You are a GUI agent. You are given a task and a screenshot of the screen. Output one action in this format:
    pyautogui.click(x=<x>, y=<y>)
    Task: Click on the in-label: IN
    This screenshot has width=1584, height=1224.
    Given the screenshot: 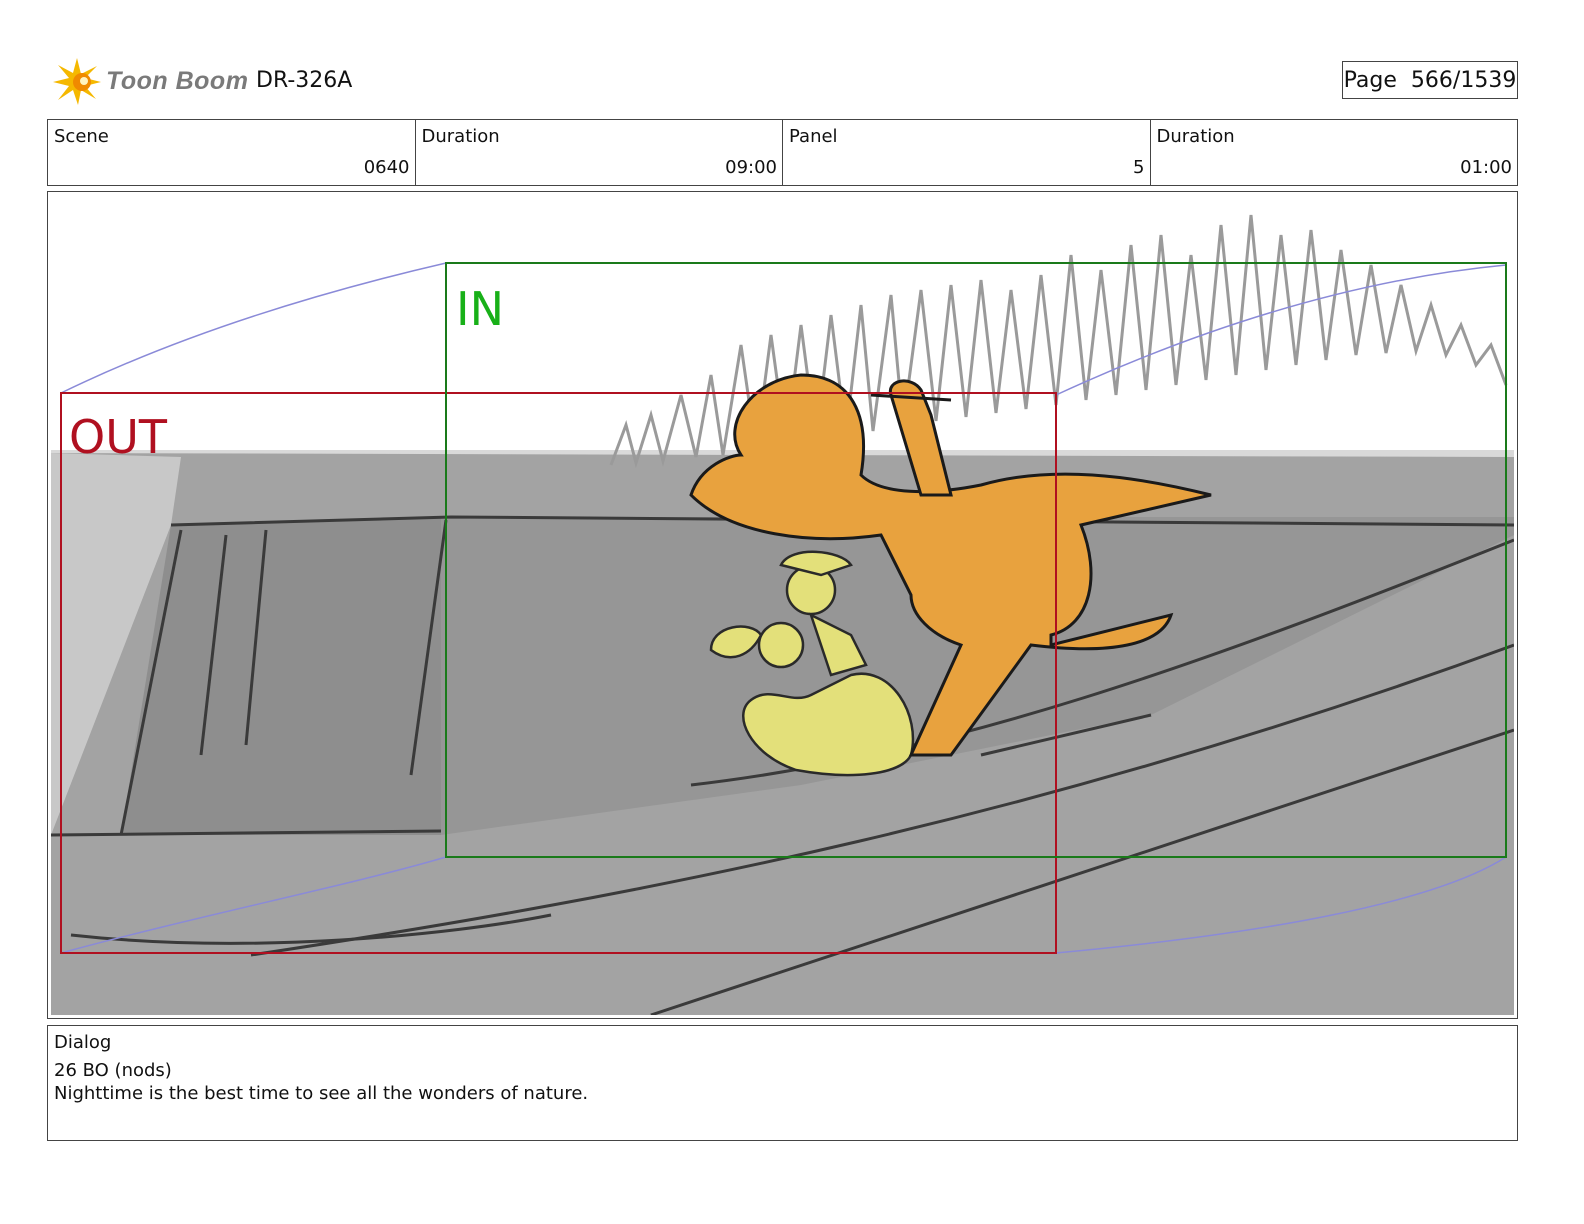 What is the action you would take?
    pyautogui.click(x=480, y=309)
    